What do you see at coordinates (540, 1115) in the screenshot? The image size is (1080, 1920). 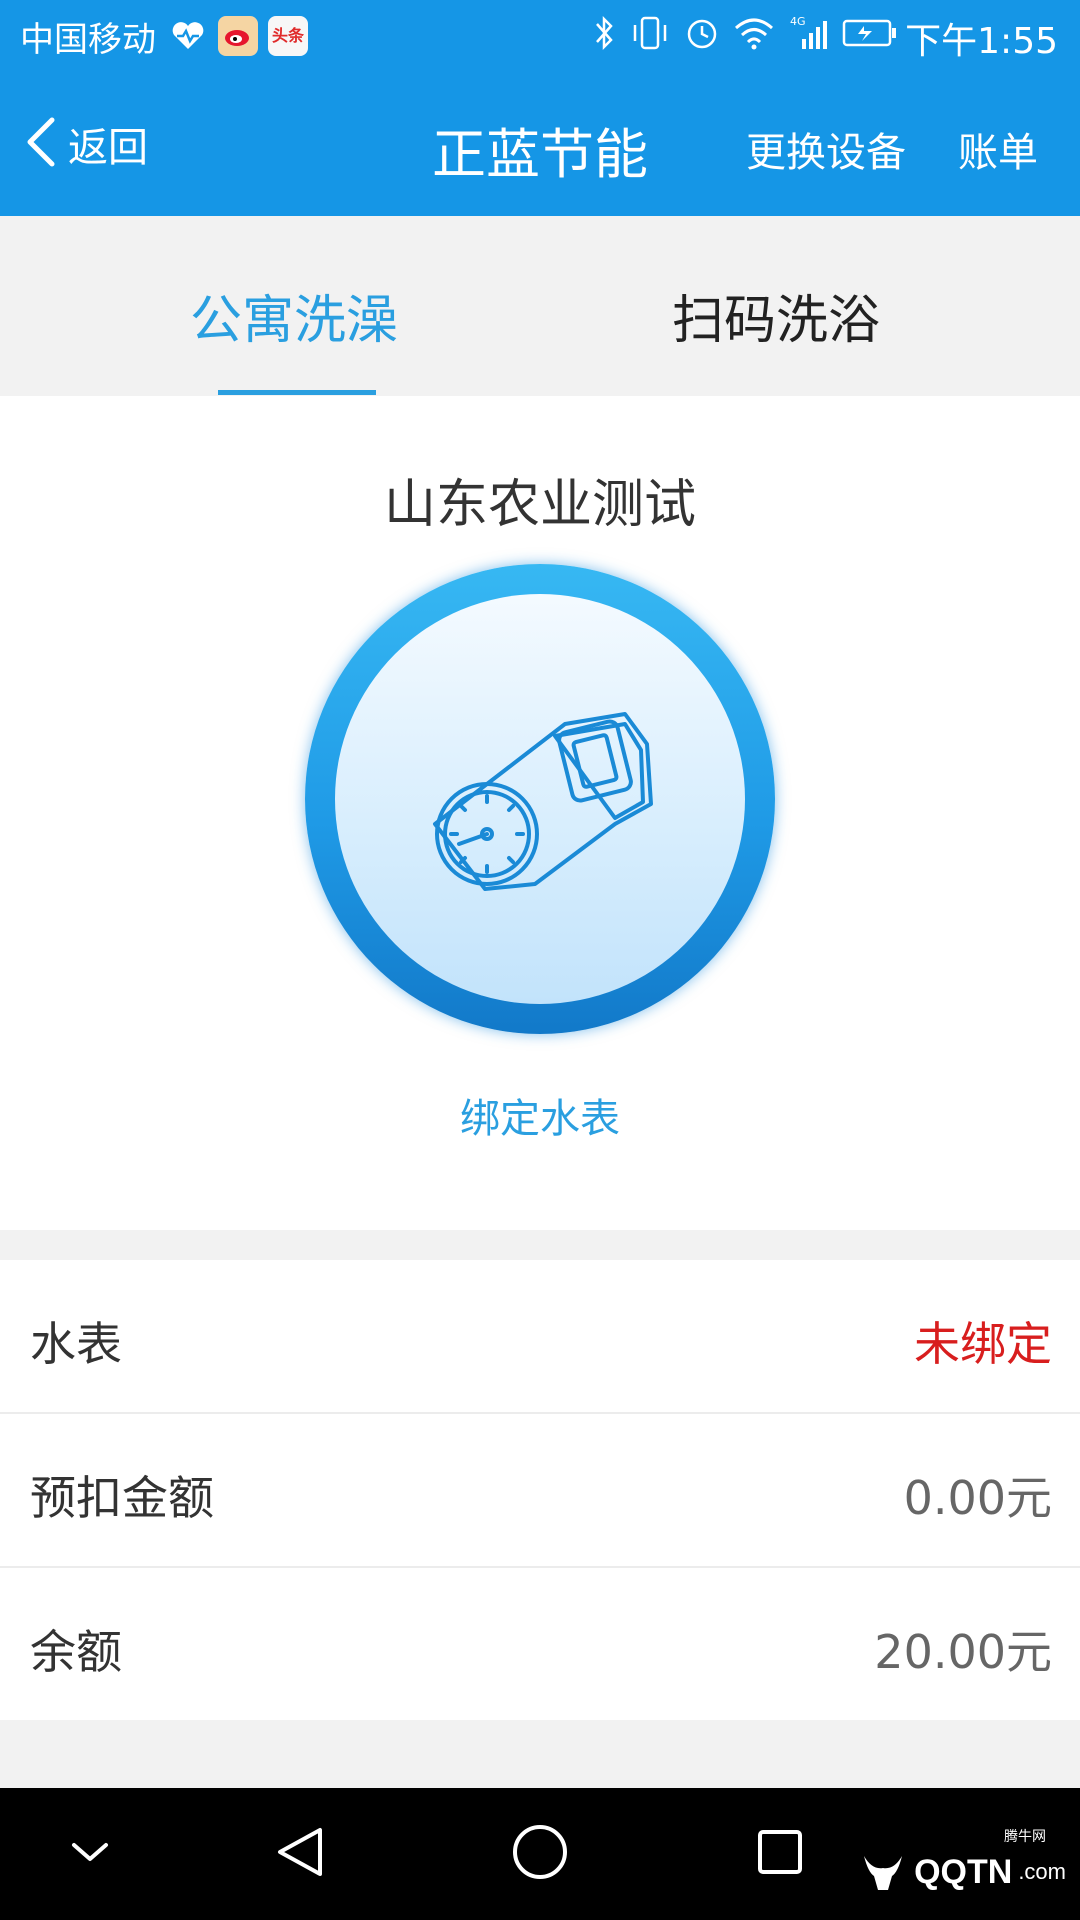 I see `bind-meter-link: 绑定水表` at bounding box center [540, 1115].